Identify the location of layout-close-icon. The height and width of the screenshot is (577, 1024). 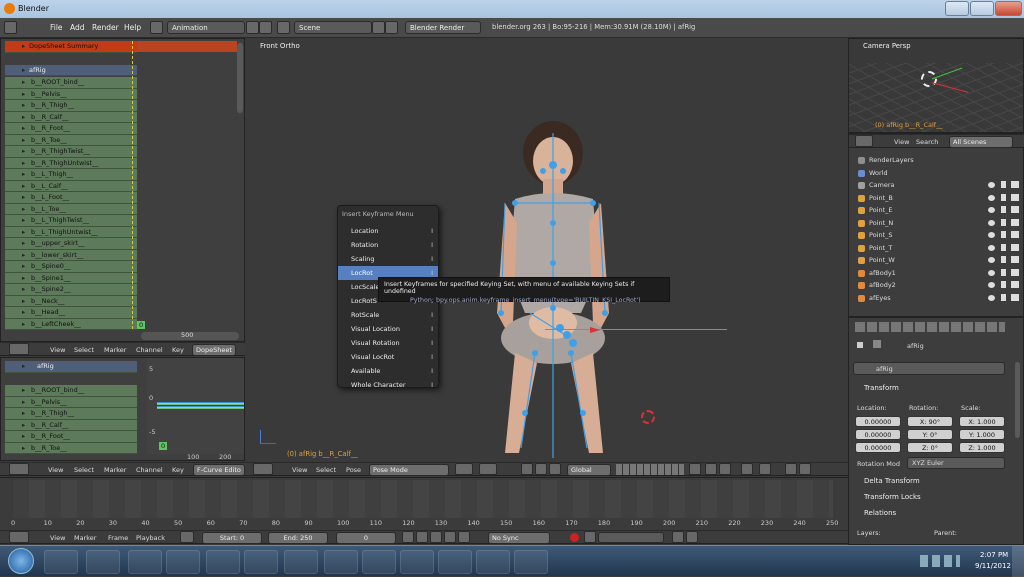
(265, 27).